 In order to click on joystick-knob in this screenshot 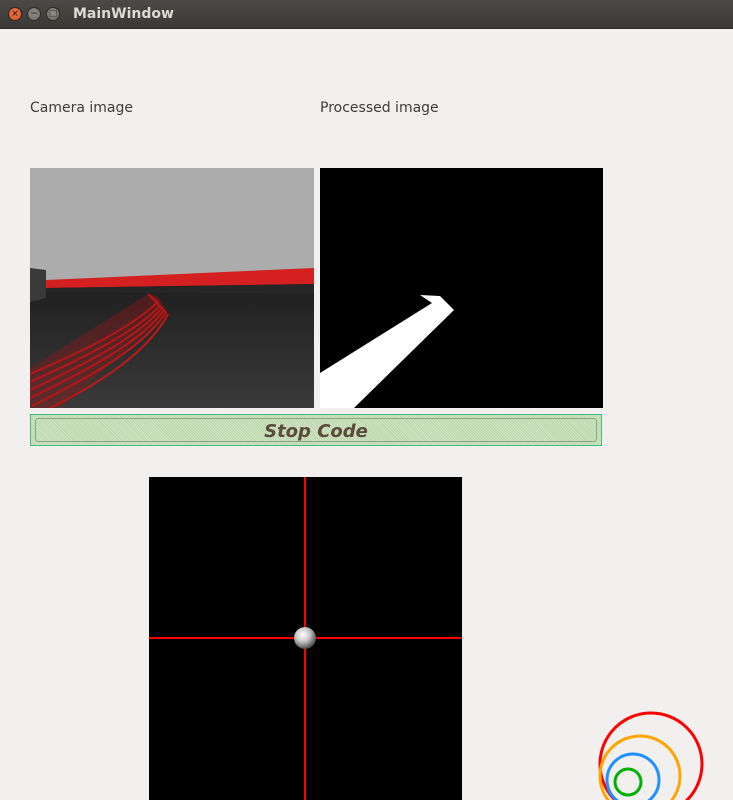, I will do `click(305, 638)`.